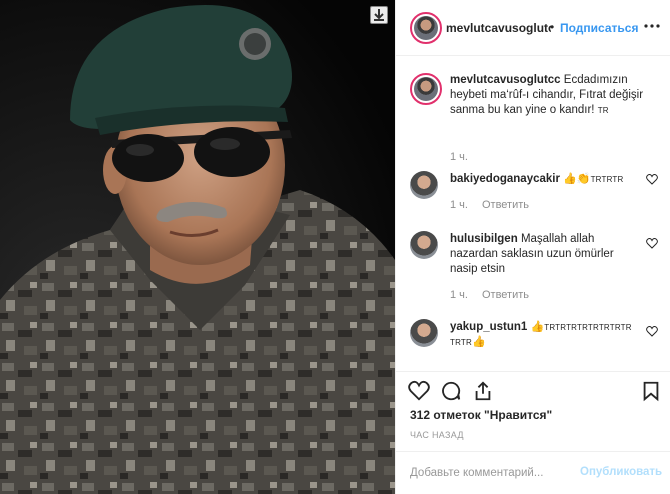 The width and height of the screenshot is (670, 494). I want to click on comment-emoji: 👍👏, so click(577, 179).